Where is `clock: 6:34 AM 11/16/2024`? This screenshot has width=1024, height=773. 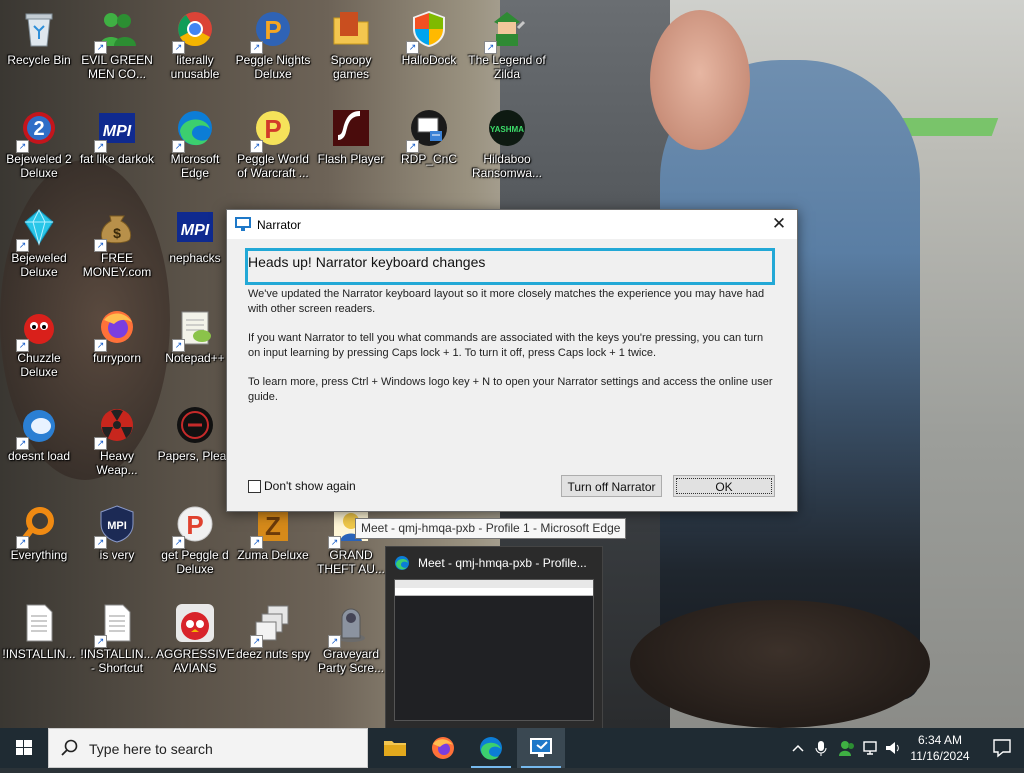 clock: 6:34 AM 11/16/2024 is located at coordinates (940, 748).